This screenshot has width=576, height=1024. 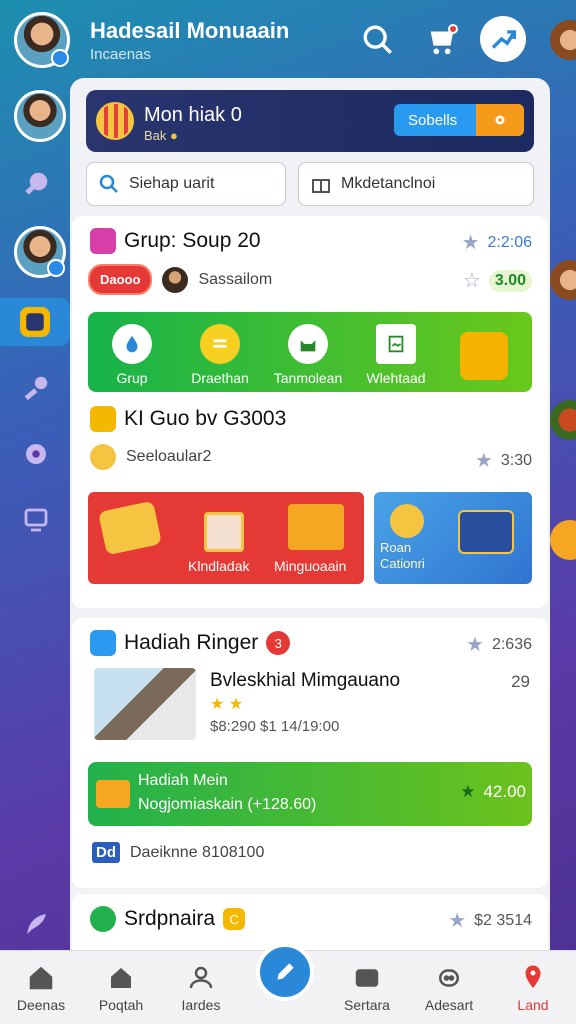 What do you see at coordinates (36, 520) in the screenshot?
I see `screen-icon` at bounding box center [36, 520].